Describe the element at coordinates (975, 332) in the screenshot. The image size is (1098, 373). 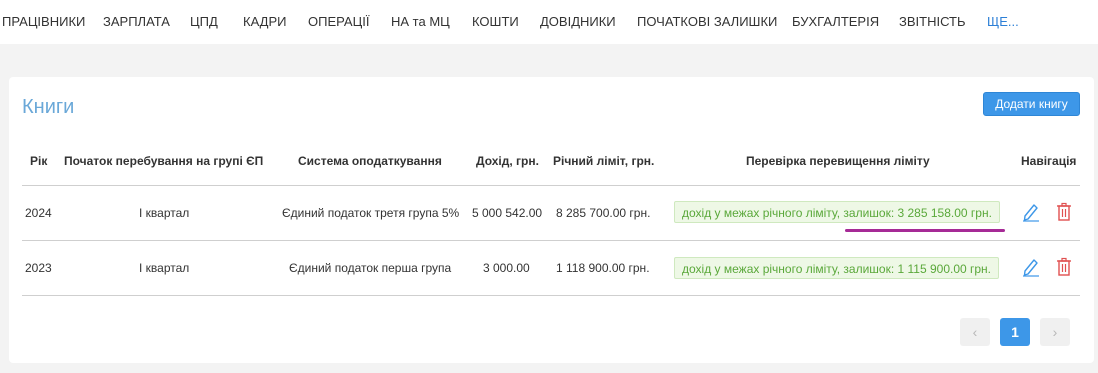
I see `prev-page-button: ‹` at that location.